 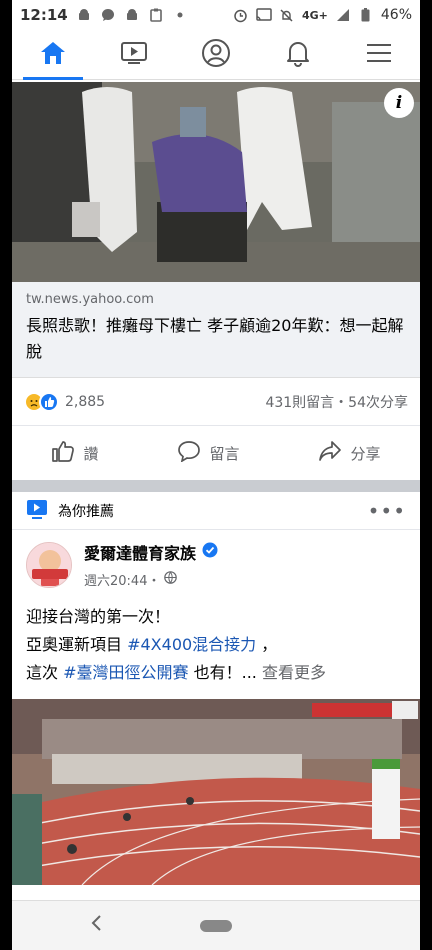 I want to click on bell-icon, so click(x=298, y=55).